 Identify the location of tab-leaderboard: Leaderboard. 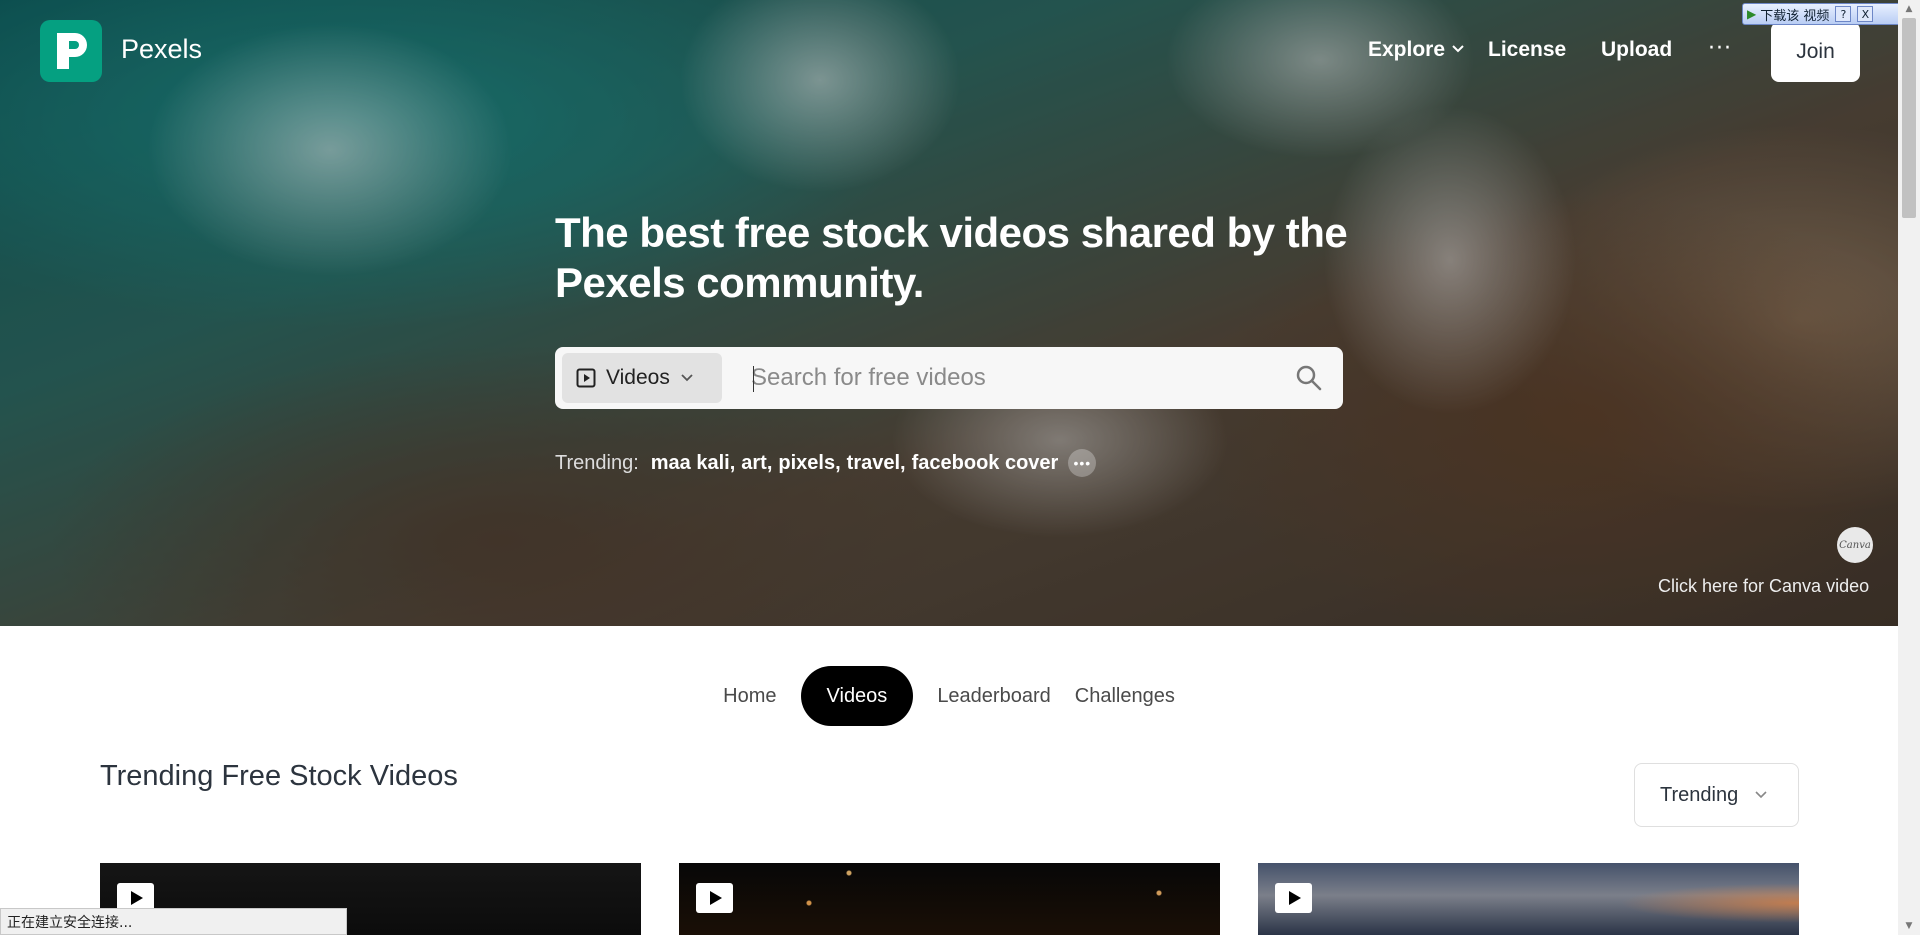
(993, 696).